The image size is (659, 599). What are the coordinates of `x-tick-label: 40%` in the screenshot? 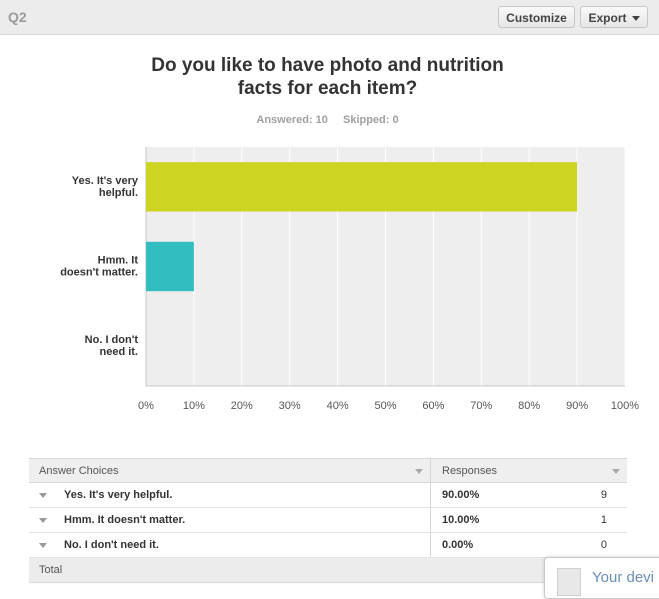 It's located at (338, 406).